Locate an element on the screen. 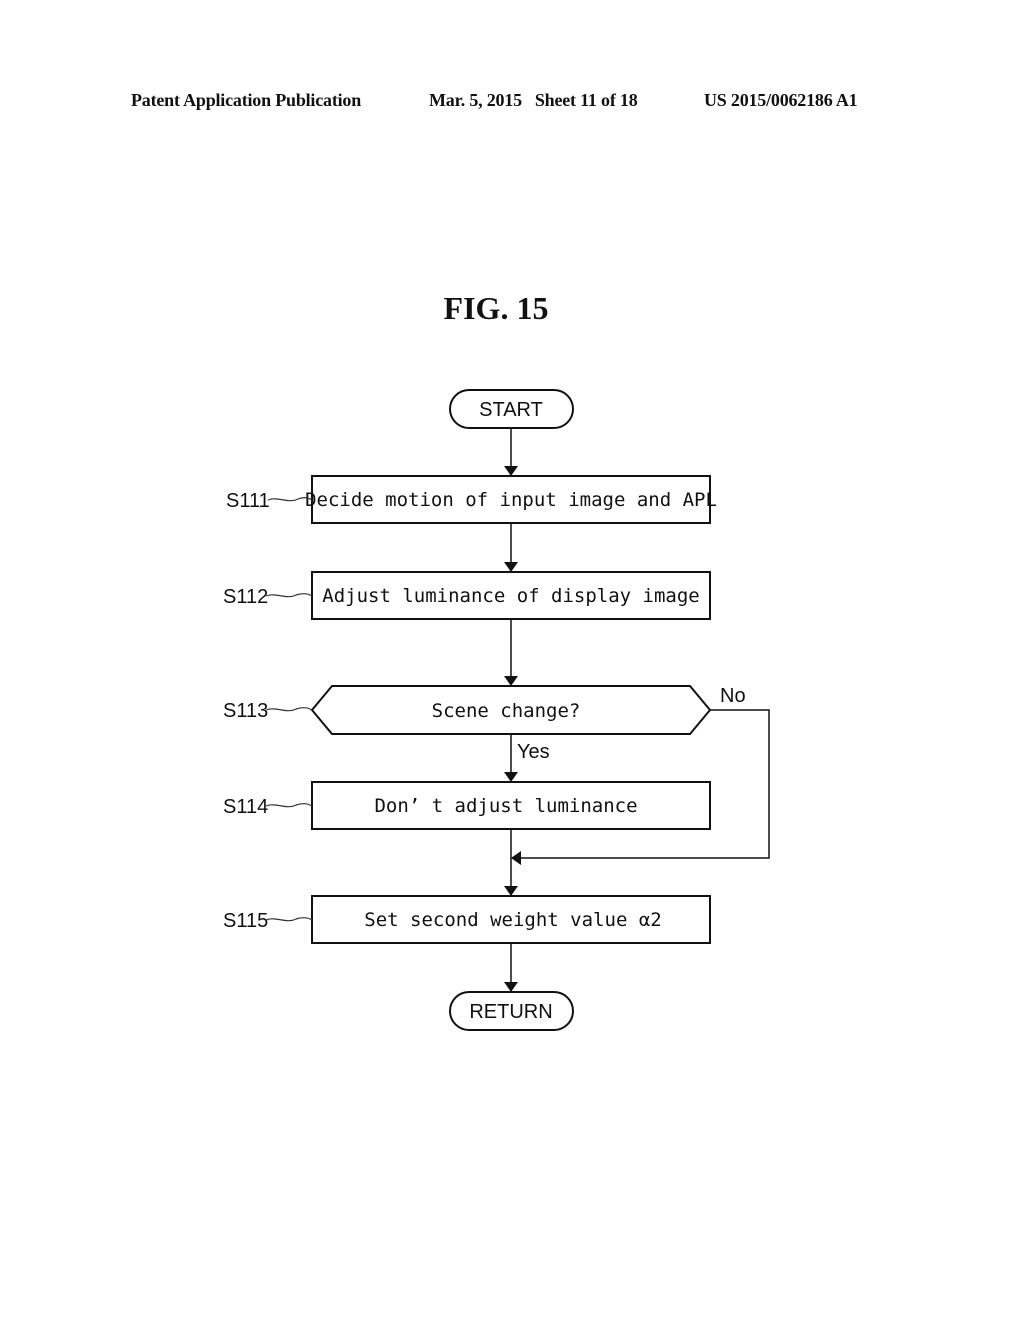  step-s113-decision: Scene change? S113 is located at coordinates (467, 710).